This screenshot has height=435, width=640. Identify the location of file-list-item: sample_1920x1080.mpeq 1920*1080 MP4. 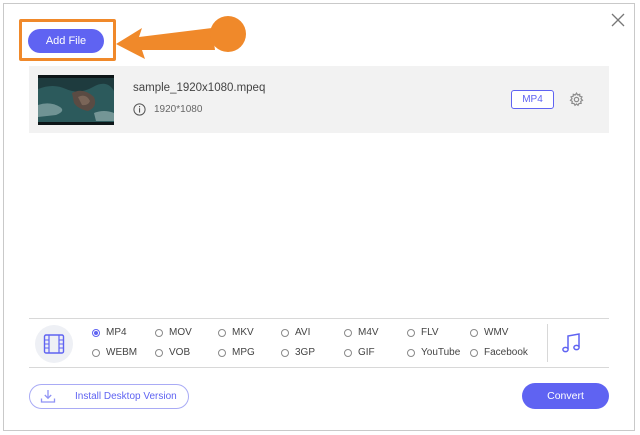
(319, 99).